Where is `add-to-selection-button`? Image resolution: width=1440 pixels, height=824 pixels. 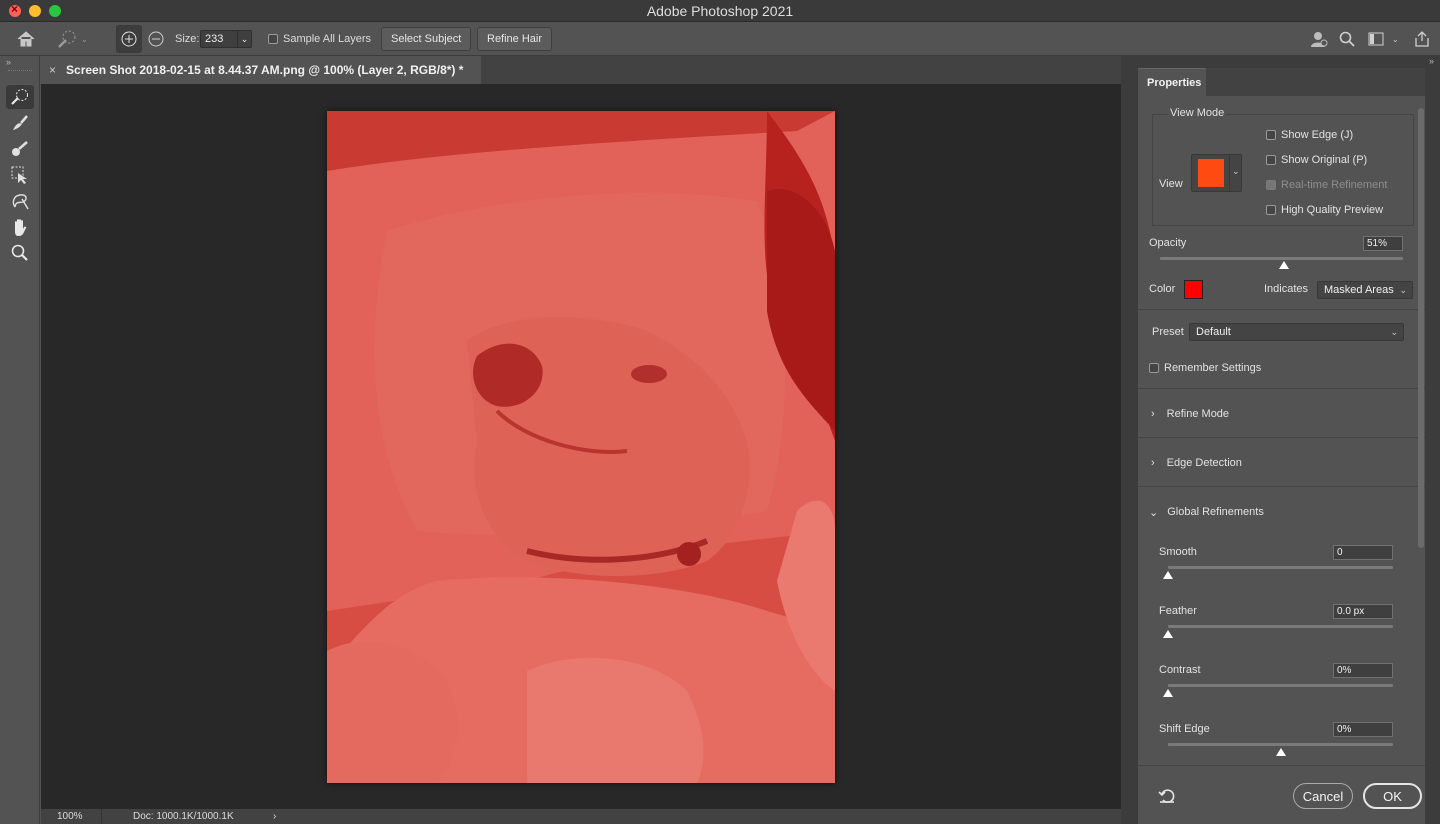 add-to-selection-button is located at coordinates (129, 39).